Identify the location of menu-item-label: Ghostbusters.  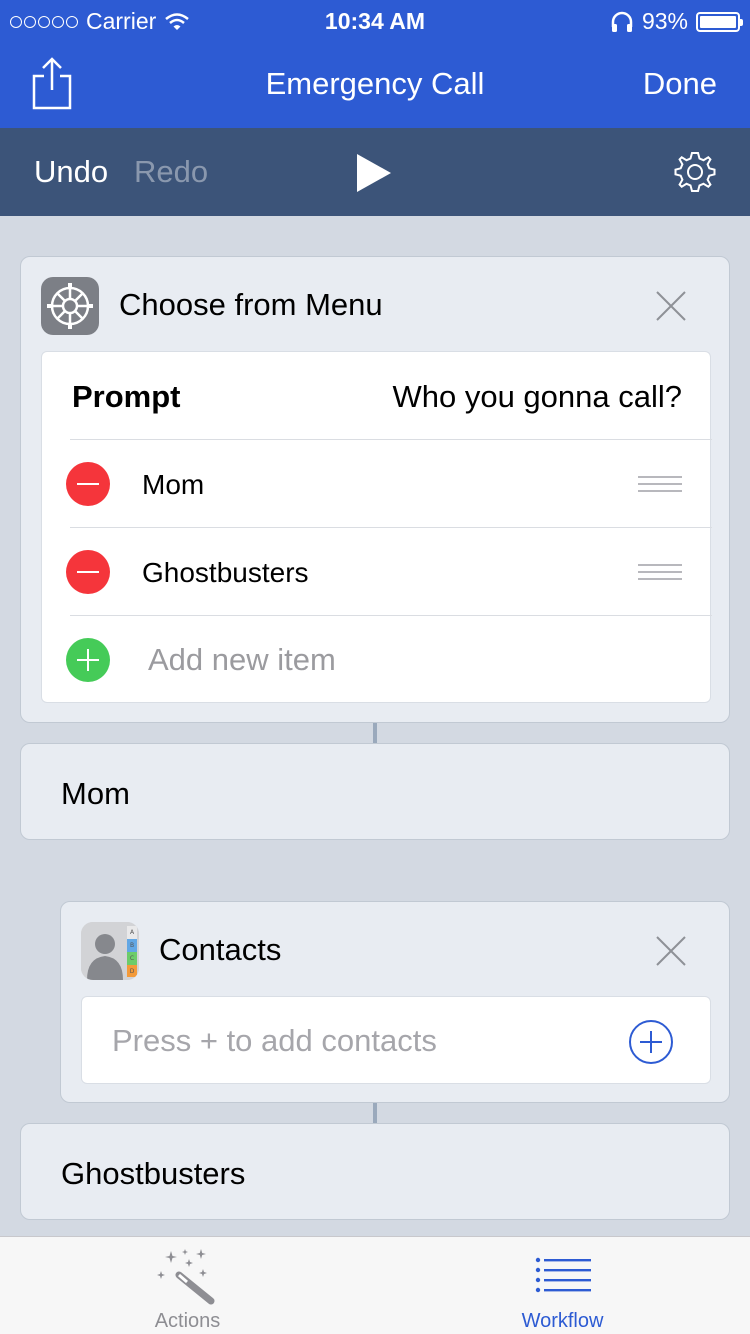
(225, 573).